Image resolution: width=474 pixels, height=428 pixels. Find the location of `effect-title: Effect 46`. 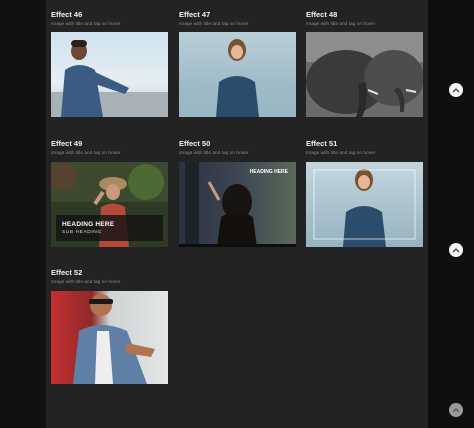

effect-title: Effect 46 is located at coordinates (67, 14).